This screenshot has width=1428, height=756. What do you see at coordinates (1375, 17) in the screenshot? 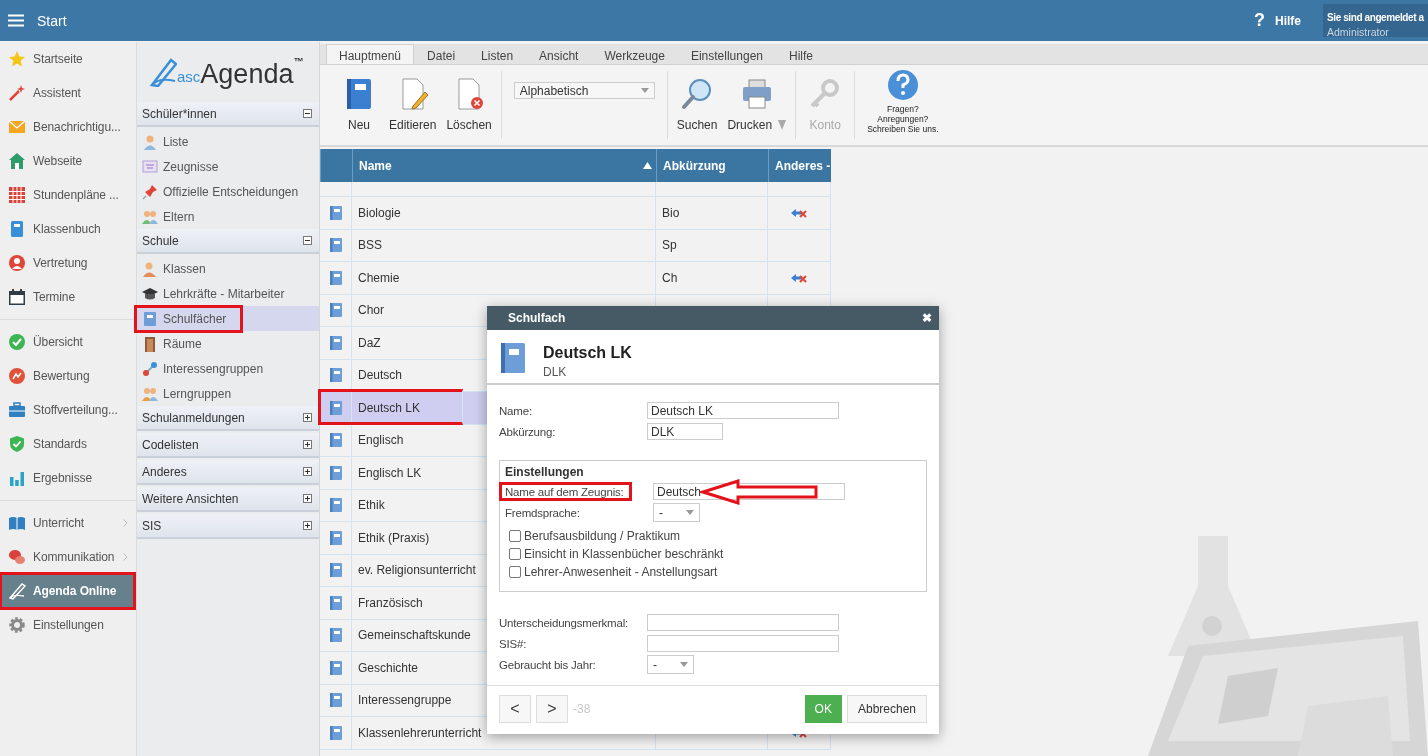
I see `login-info: Sie sind angemeldet a` at bounding box center [1375, 17].